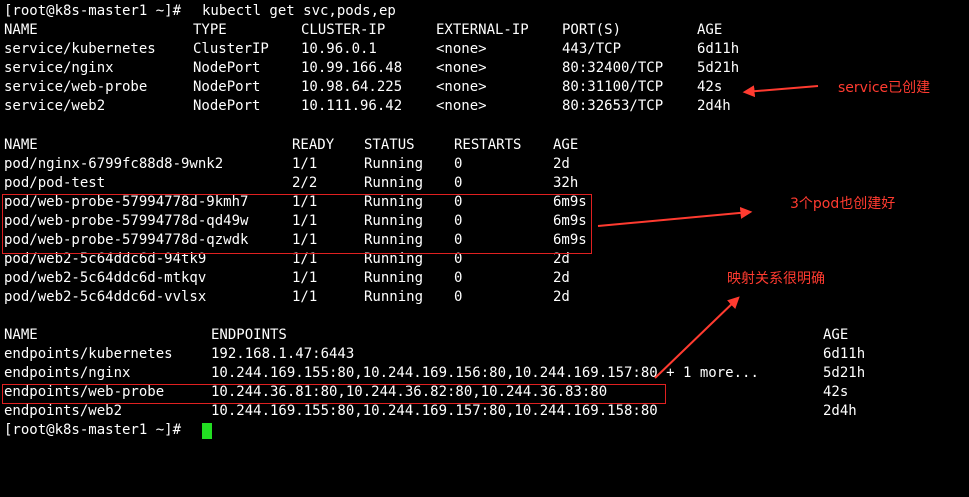 The image size is (969, 497). What do you see at coordinates (352, 68) in the screenshot?
I see `cell-cluster-ip: 10.99.166.48` at bounding box center [352, 68].